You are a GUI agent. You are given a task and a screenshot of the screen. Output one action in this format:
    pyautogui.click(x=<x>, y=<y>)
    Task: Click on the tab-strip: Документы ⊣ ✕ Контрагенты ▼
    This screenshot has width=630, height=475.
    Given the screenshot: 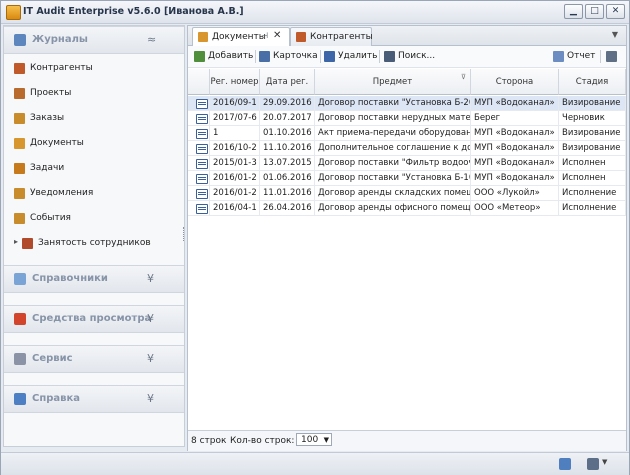 What is the action you would take?
    pyautogui.click(x=407, y=36)
    